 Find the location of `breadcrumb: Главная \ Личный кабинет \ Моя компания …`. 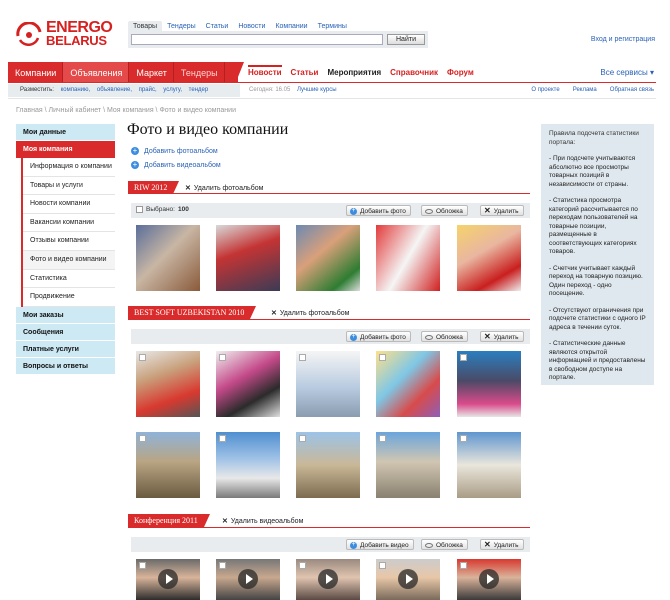

breadcrumb: Главная \ Личный кабинет \ Моя компания … is located at coordinates (126, 110).